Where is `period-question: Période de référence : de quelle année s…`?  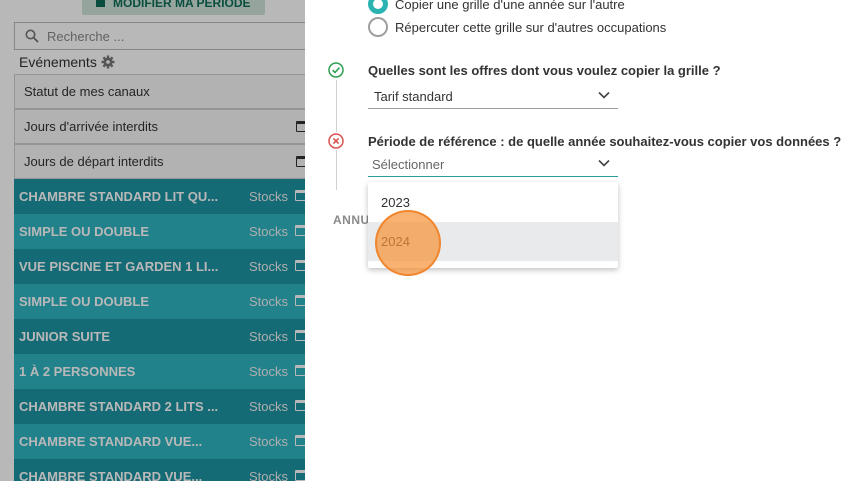 period-question: Période de référence : de quelle année s… is located at coordinates (605, 141).